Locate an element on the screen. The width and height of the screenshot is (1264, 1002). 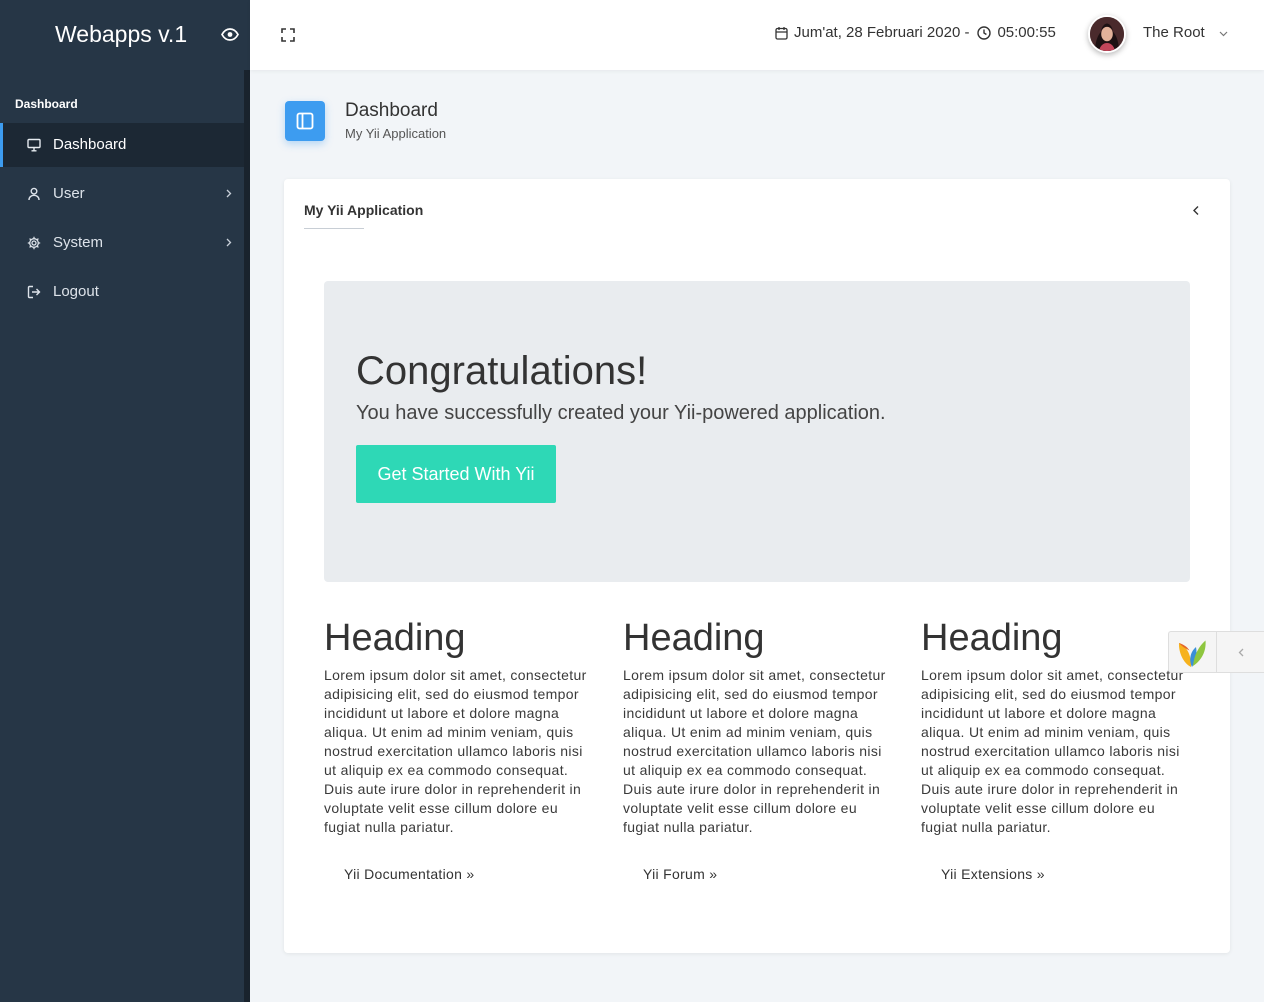
date-text: Jum'at, 28 Februari 2020 - is located at coordinates (882, 32).